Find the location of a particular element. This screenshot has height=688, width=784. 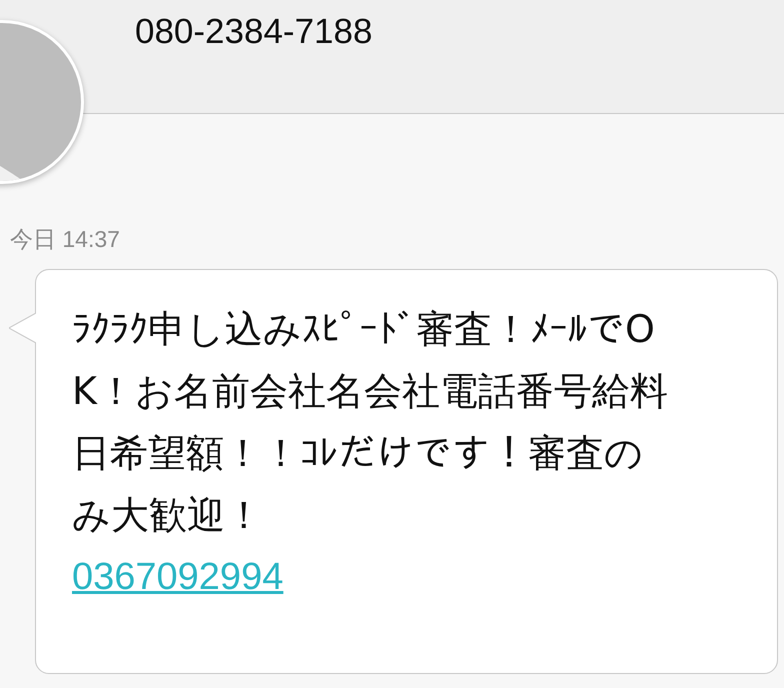

phone-link: 0367092994 is located at coordinates (178, 577).